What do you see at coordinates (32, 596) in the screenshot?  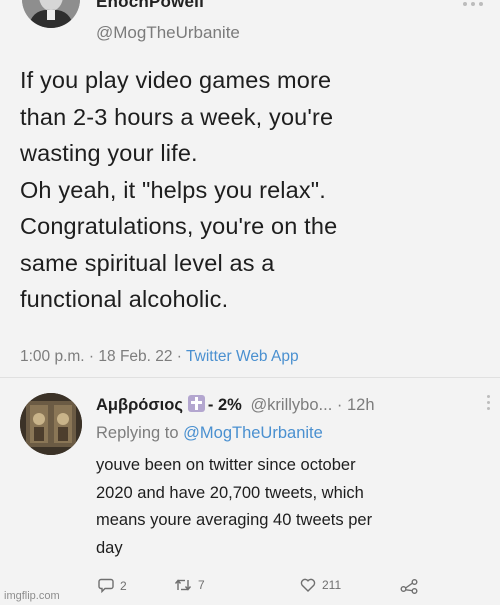 I see `watermark: imgflip.com` at bounding box center [32, 596].